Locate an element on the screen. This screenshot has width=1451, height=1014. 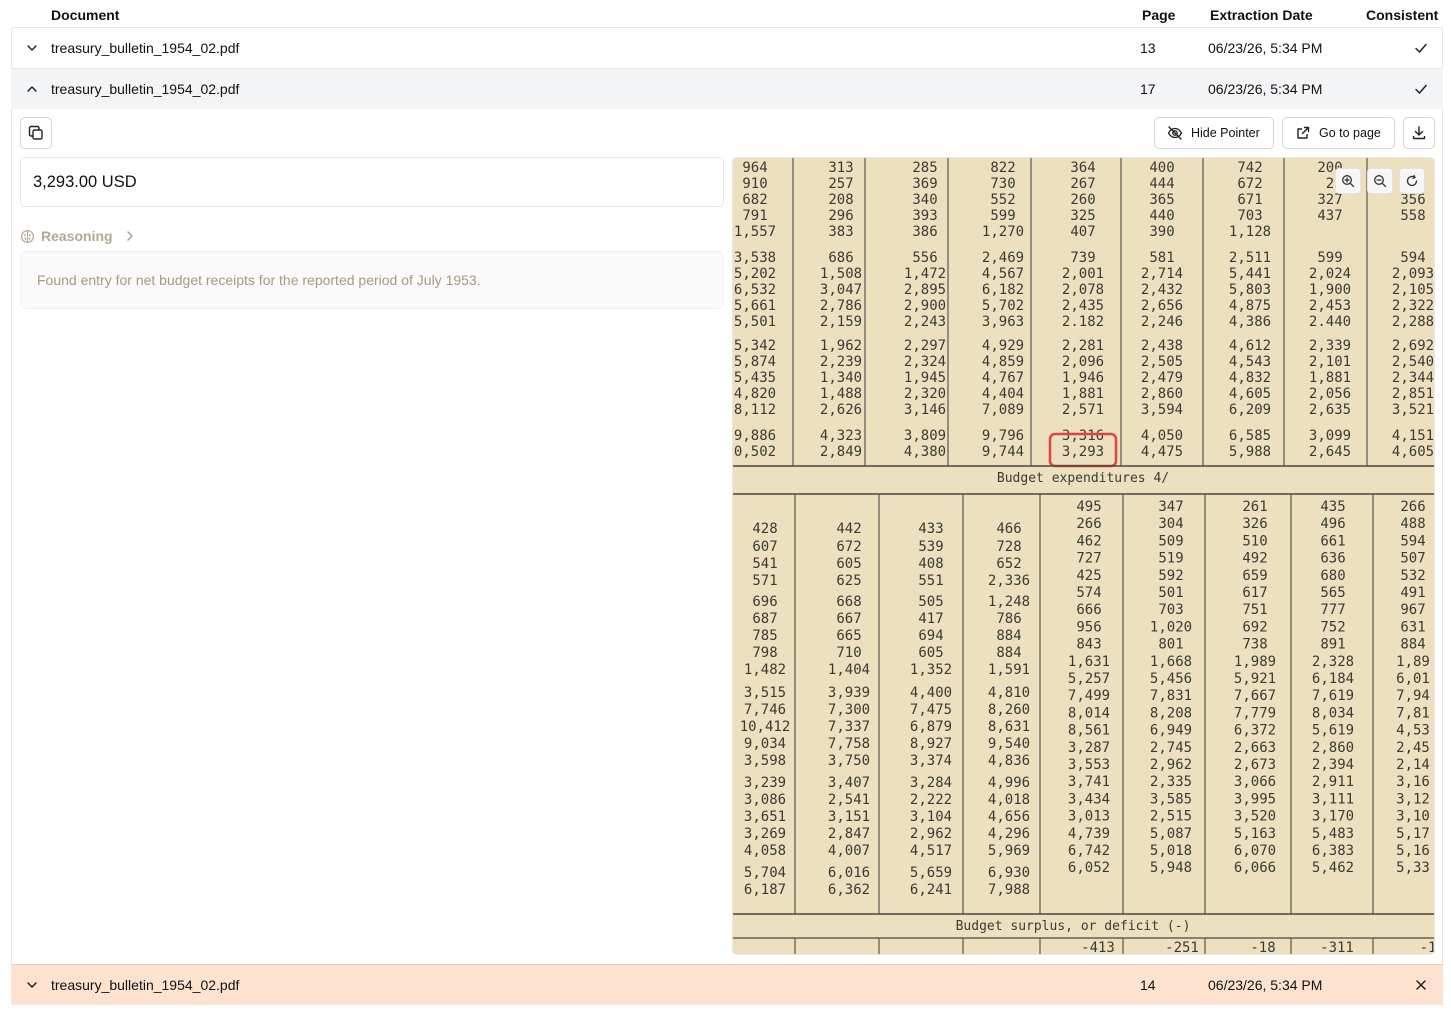
table-header: Document Page Extraction Date Consistent is located at coordinates (725, 14).